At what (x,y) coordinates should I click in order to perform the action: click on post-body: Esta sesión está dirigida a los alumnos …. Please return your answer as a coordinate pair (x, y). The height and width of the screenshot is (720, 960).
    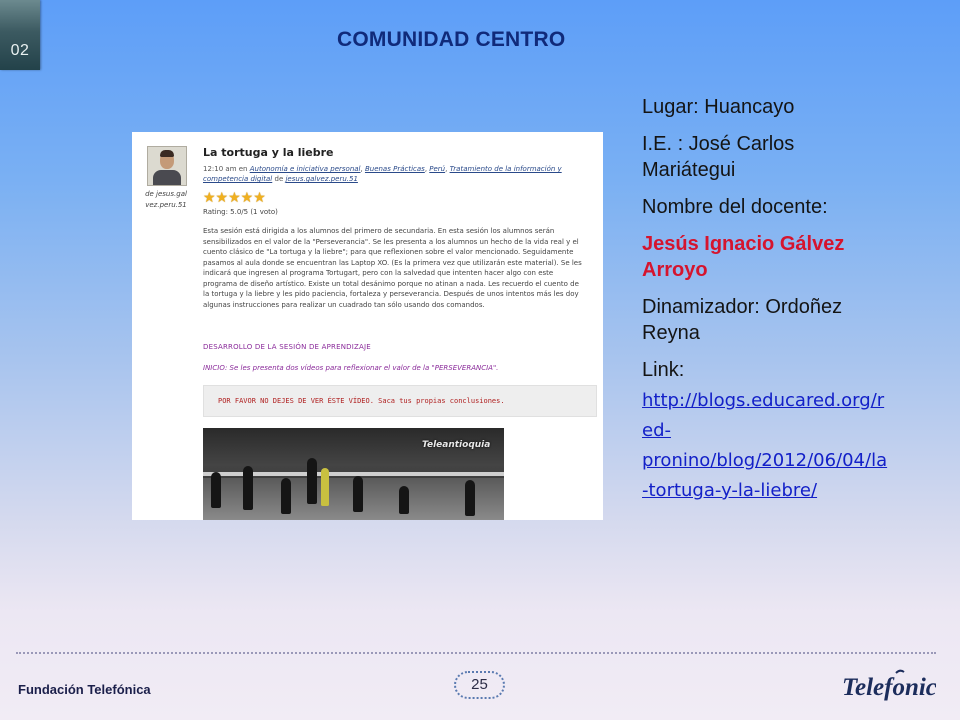
    Looking at the image, I should click on (392, 268).